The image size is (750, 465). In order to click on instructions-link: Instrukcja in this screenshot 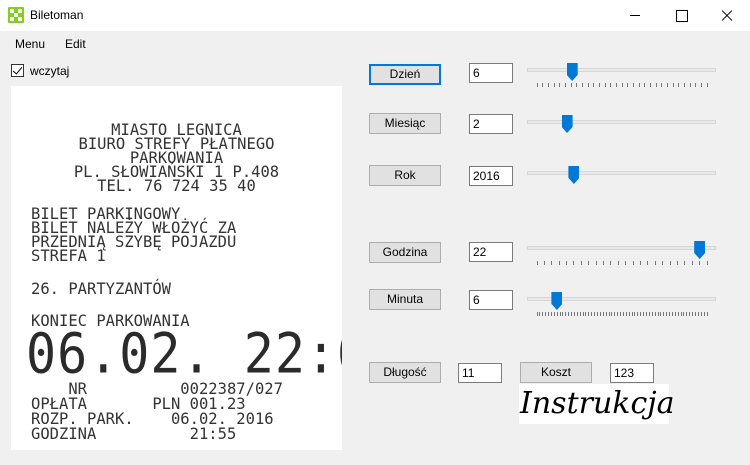, I will do `click(596, 404)`.